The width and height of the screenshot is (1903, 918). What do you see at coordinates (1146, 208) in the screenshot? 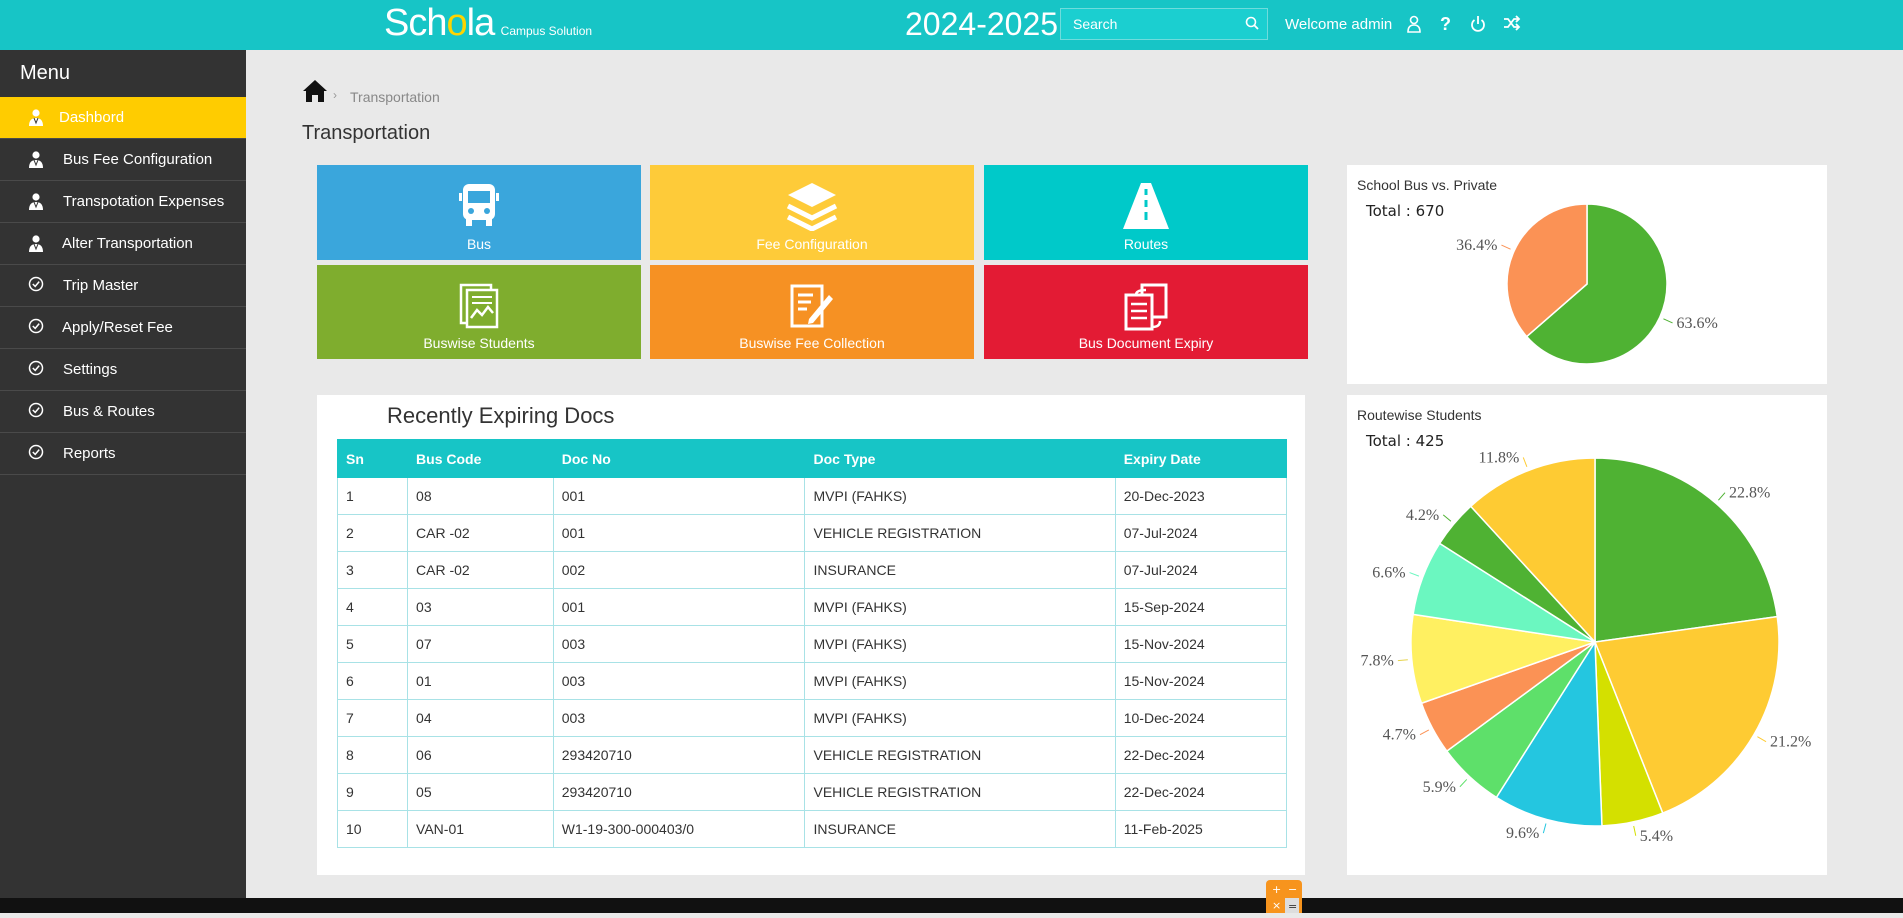
I see `road-icon` at bounding box center [1146, 208].